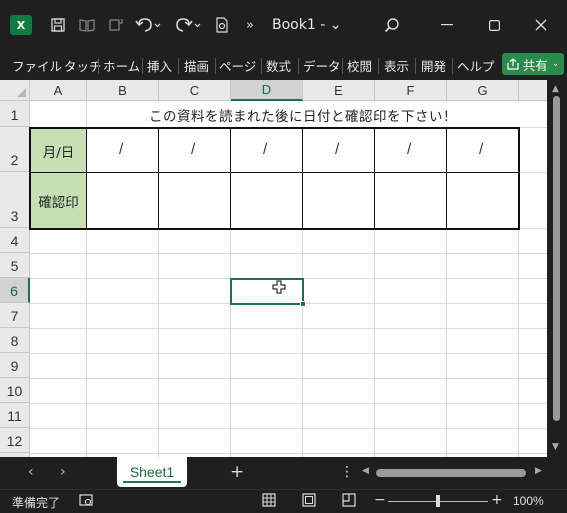  Describe the element at coordinates (237, 65) in the screenshot. I see `tab-page-layout: ページ` at that location.